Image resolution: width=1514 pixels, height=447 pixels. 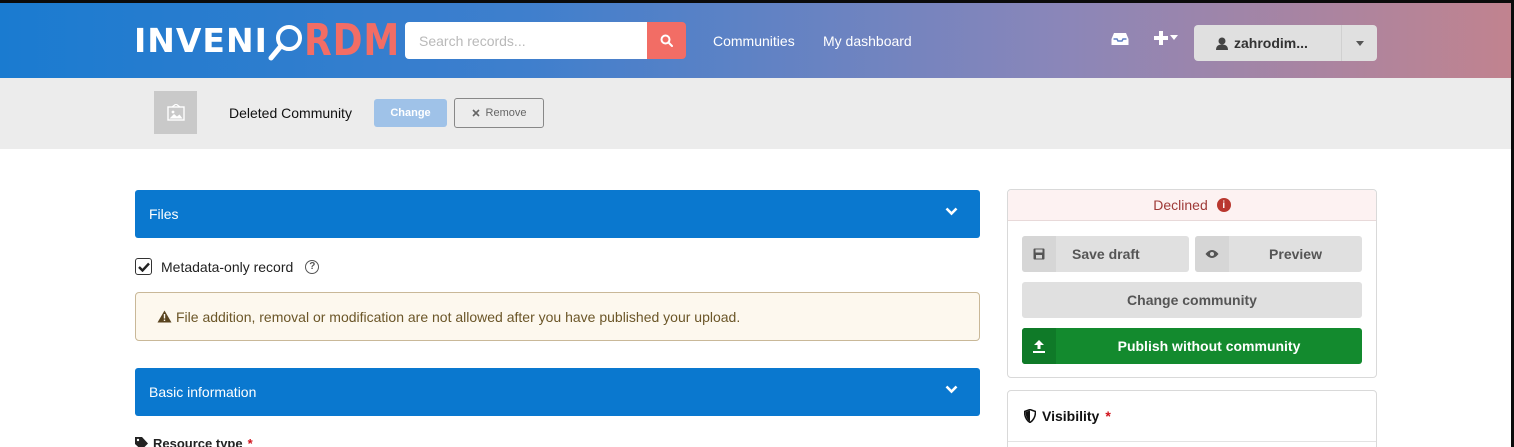 I want to click on community-logo-placeholder, so click(x=175, y=112).